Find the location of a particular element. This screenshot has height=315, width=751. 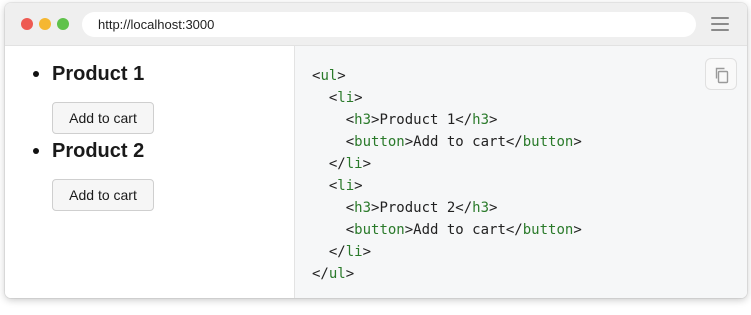

list-item: Product 2 Add to cart is located at coordinates (149, 167).